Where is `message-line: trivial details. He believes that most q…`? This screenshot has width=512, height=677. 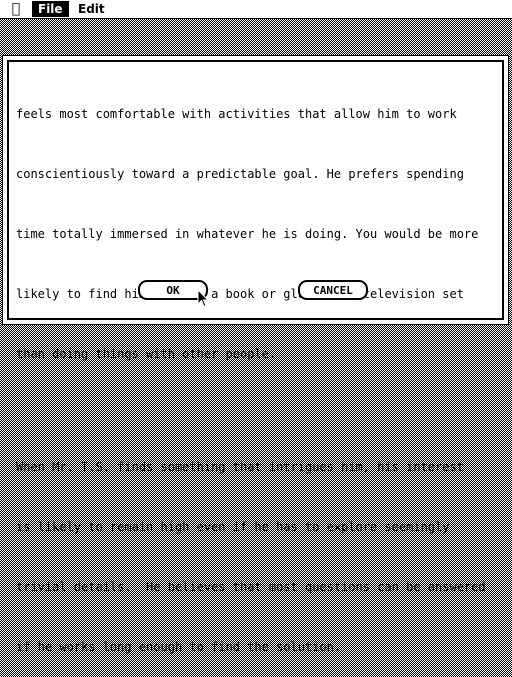
message-line: trivial details. He believes that most q… is located at coordinates (251, 587).